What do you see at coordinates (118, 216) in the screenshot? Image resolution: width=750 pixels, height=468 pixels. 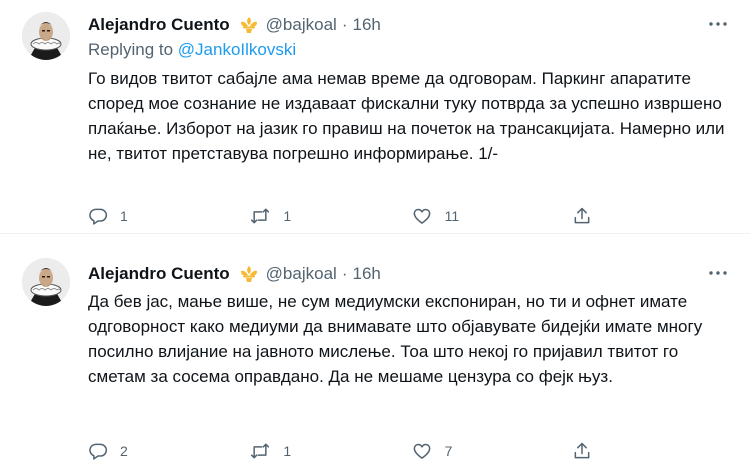 I see `reply-button: 1` at bounding box center [118, 216].